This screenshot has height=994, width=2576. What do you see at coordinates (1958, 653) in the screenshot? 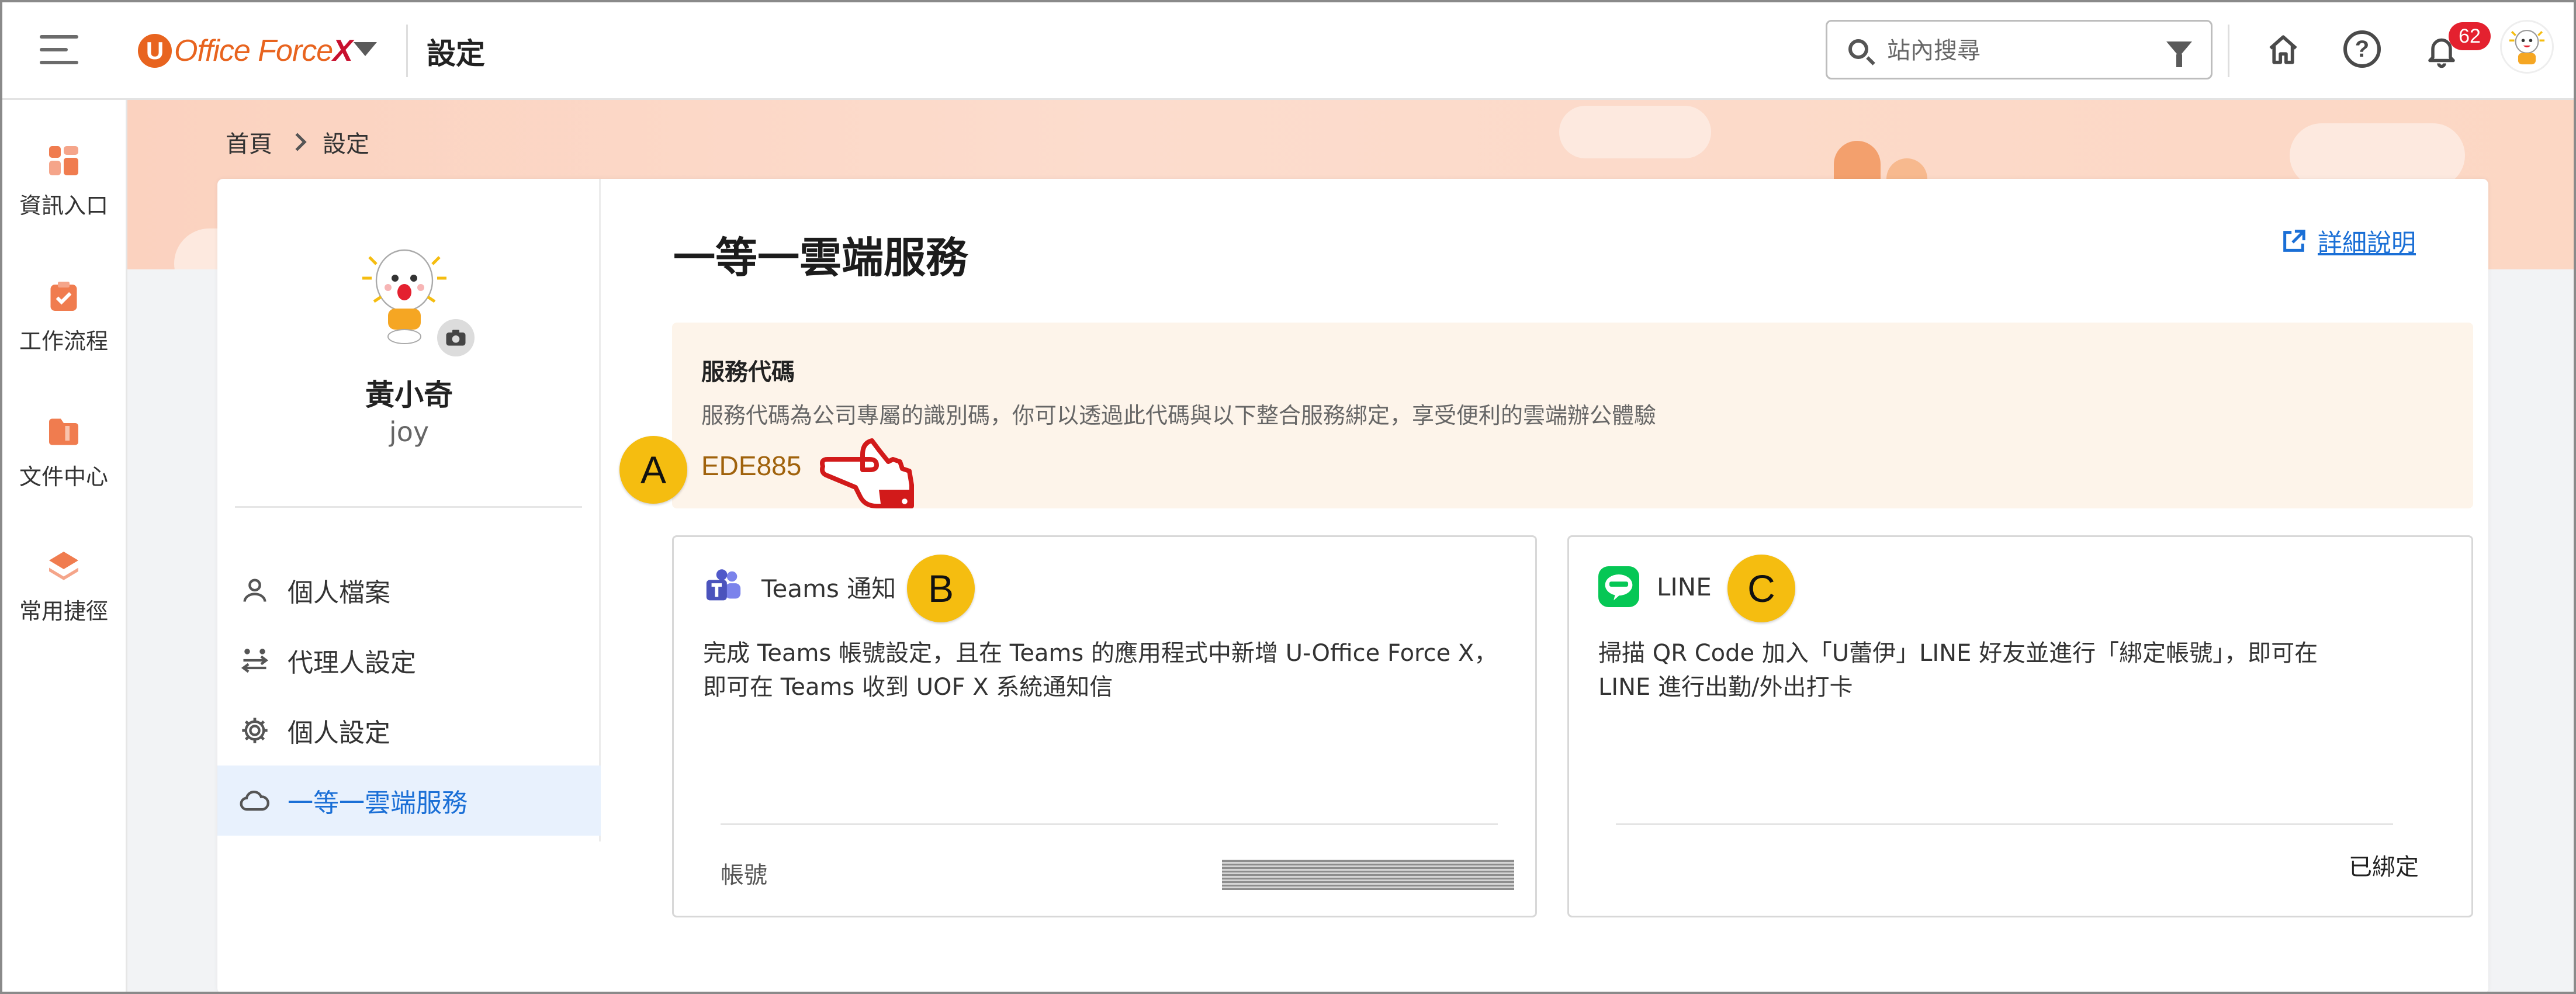
I see `line-description-line: 掃描 QR Code 加入「U蕾伊」LINE 好友並進行「綁定帳號」，即可在` at bounding box center [1958, 653].